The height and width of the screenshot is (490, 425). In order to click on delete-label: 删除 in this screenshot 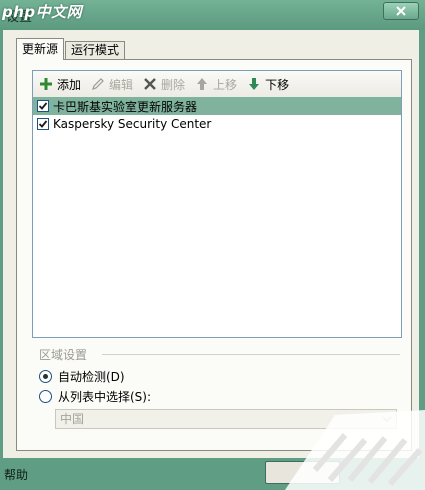, I will do `click(173, 84)`.